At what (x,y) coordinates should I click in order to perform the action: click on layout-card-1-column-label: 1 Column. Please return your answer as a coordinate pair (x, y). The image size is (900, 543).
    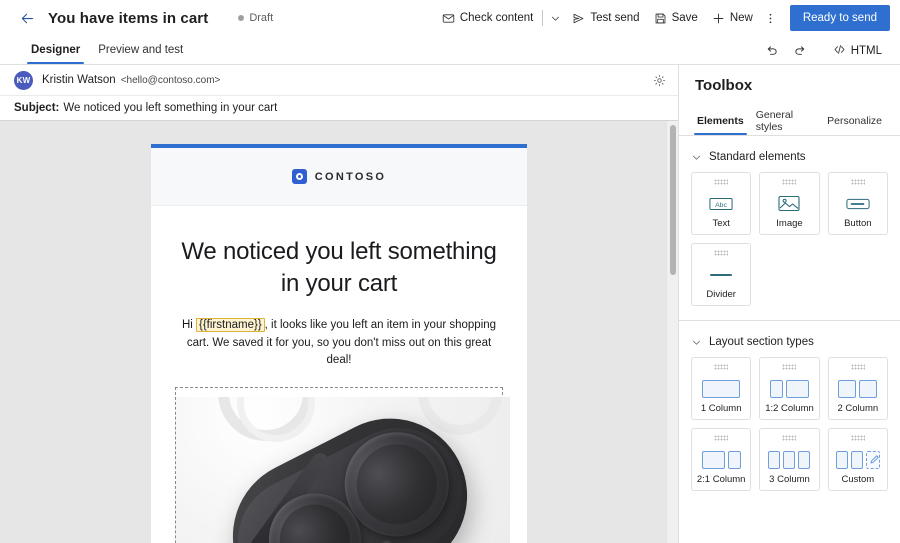
    Looking at the image, I should click on (721, 408).